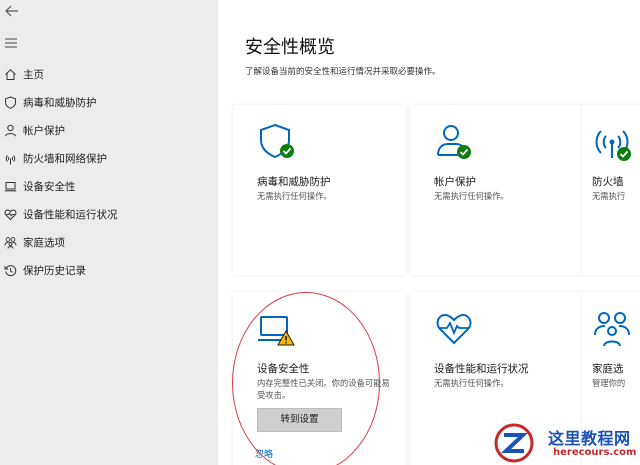 The height and width of the screenshot is (465, 640). Describe the element at coordinates (10, 74) in the screenshot. I see `home-icon` at that location.